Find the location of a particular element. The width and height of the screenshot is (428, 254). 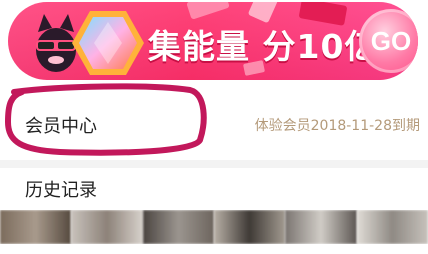

history-label: 历史记录 is located at coordinates (61, 190).